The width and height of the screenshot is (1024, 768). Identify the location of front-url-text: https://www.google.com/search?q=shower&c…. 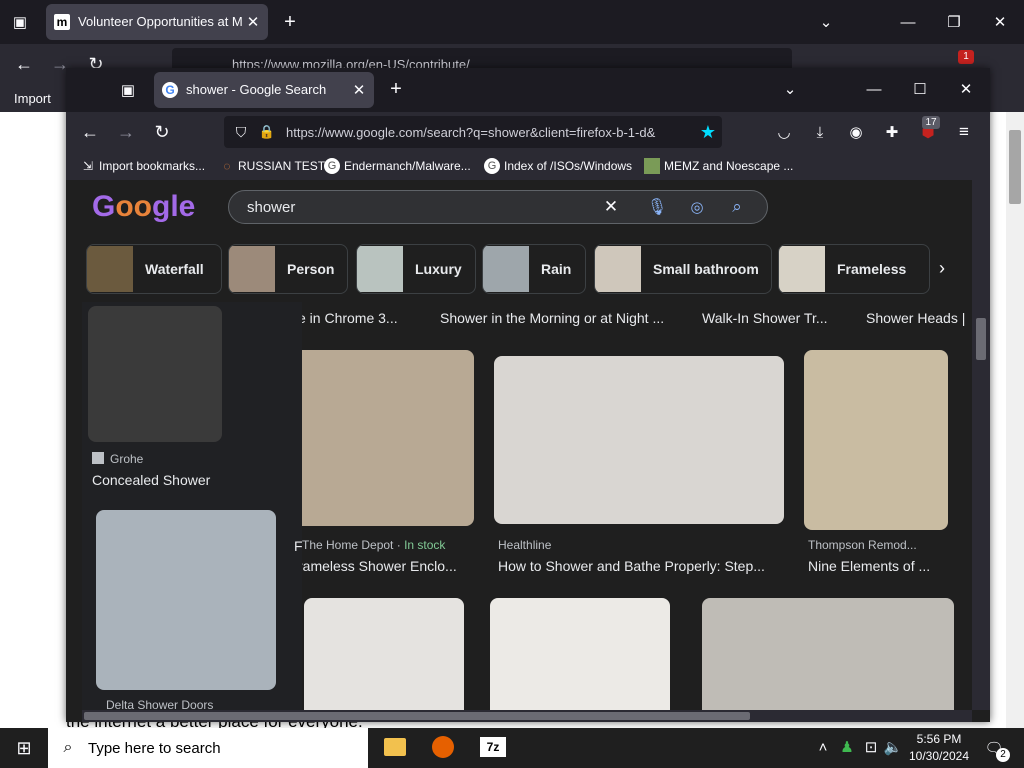
(471, 132).